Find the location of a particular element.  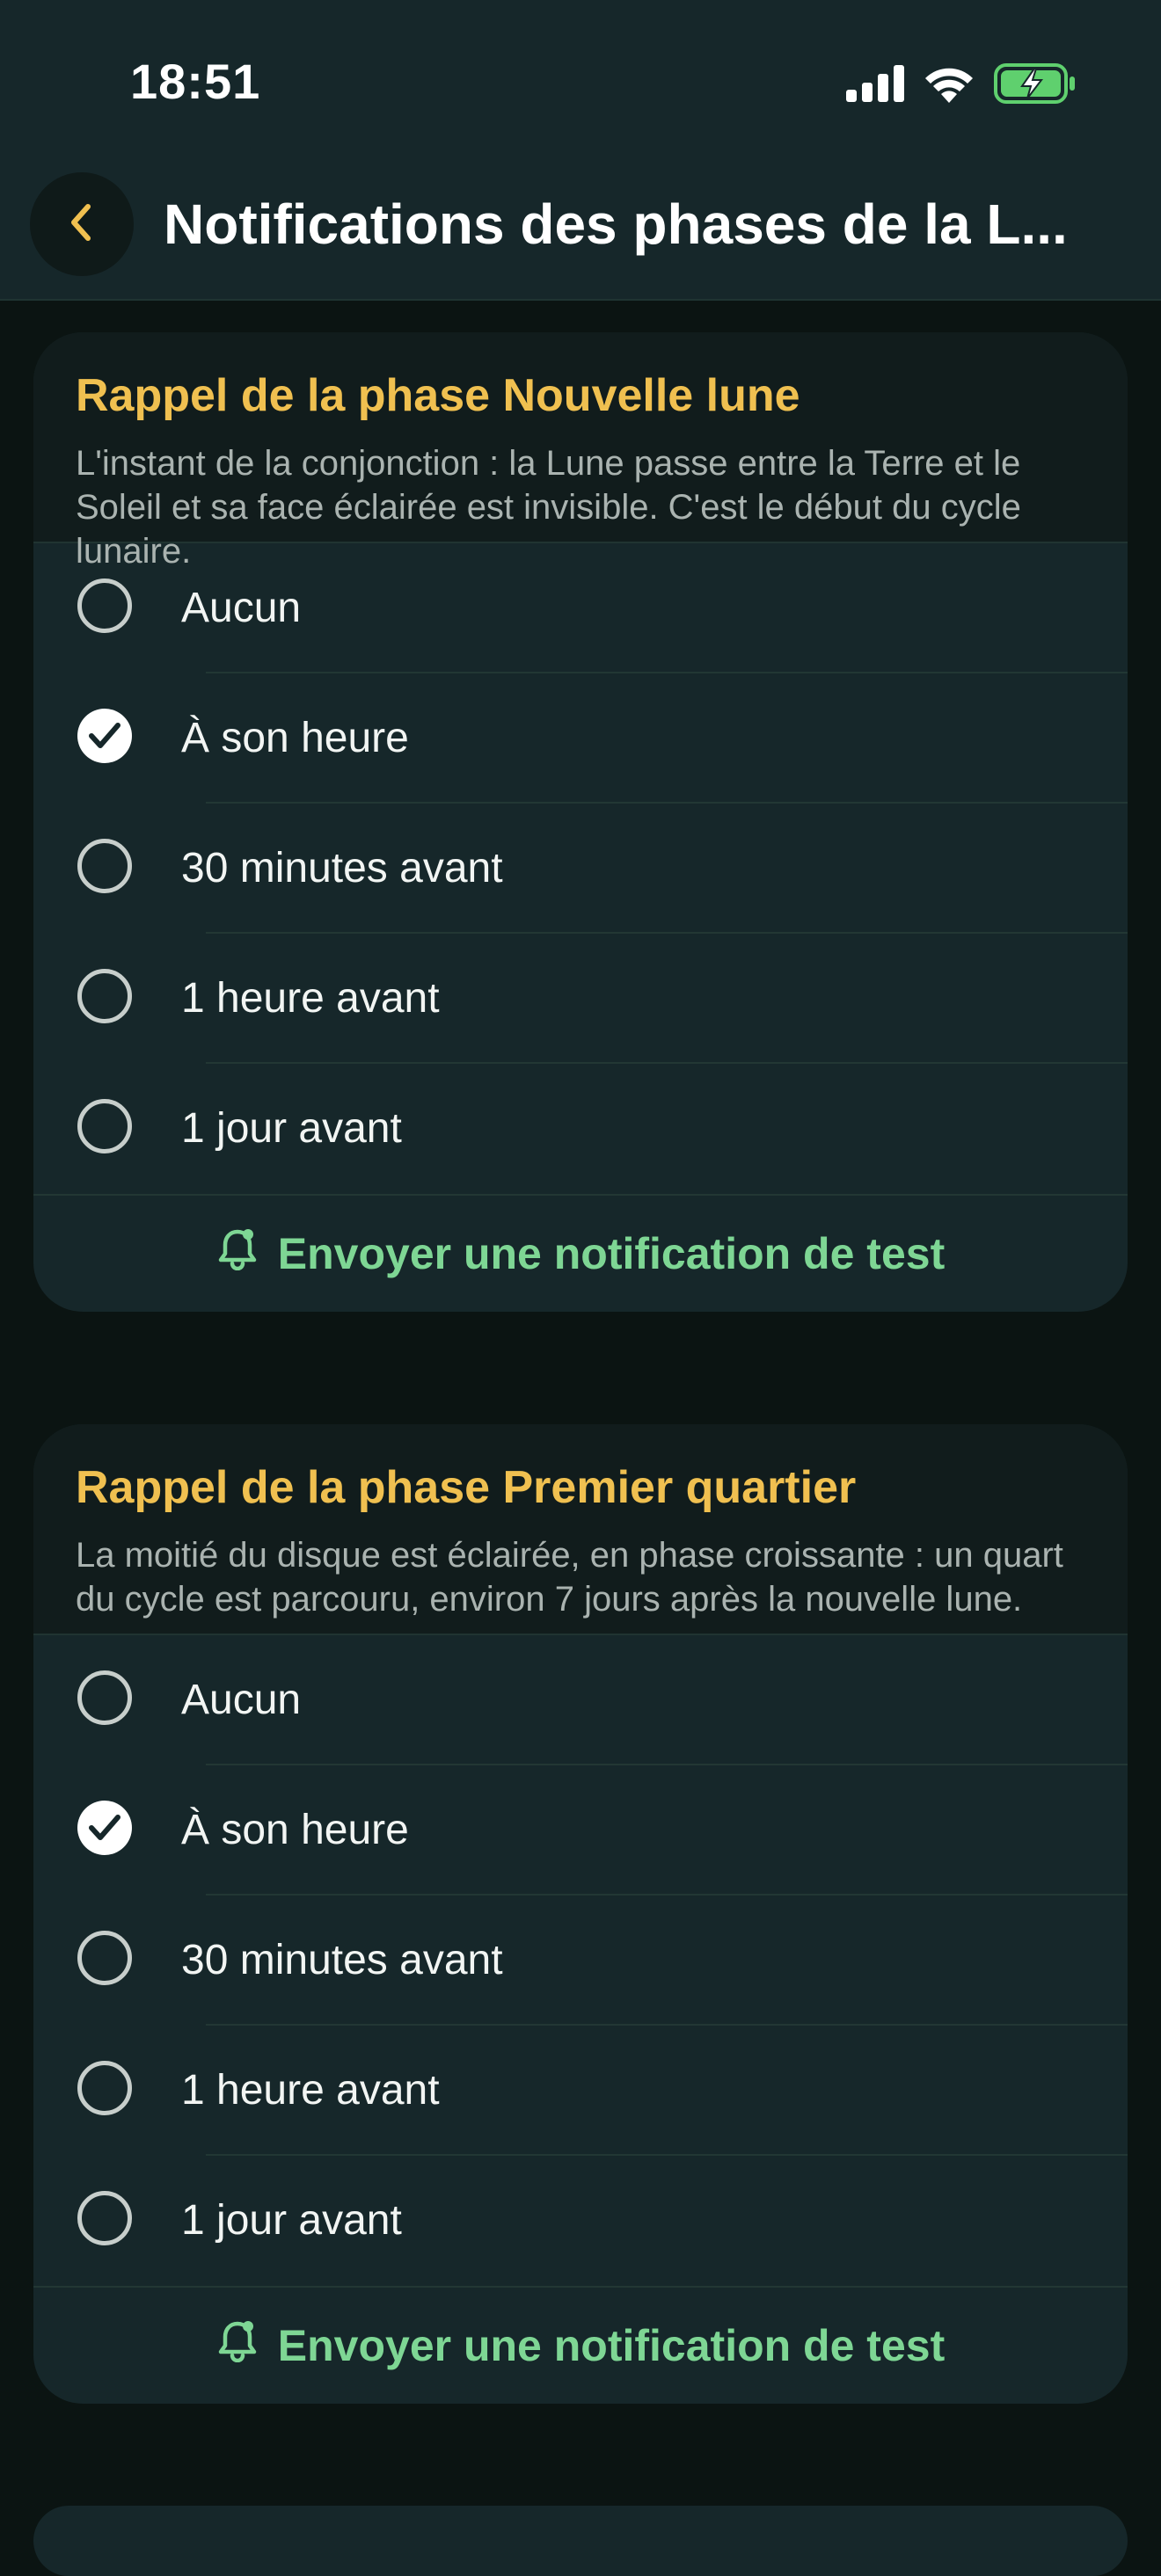

card-title: Rappel de la phase Premier quartier is located at coordinates (466, 1487).